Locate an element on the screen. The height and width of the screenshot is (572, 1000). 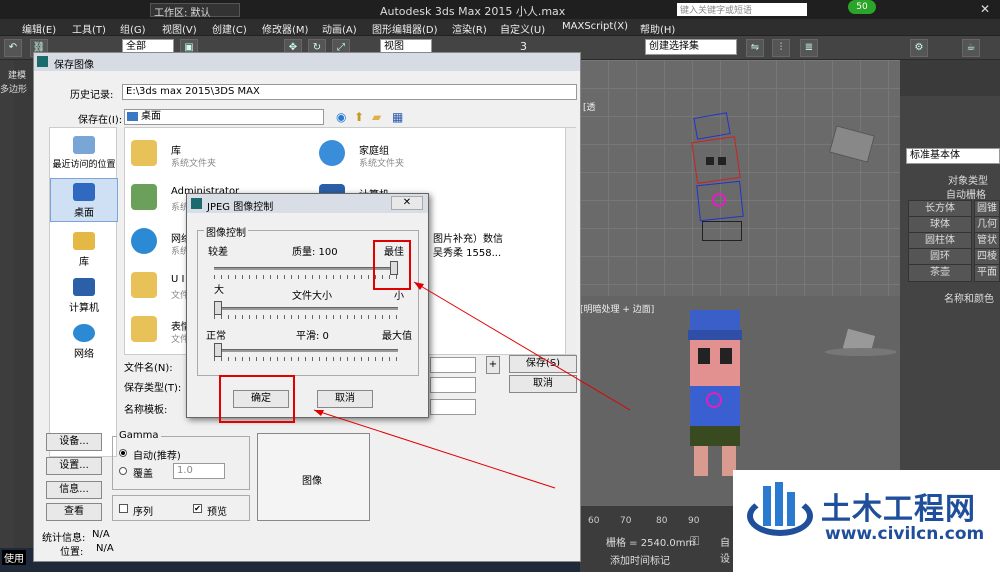
jpeg-dialog-titlebar: JPEG 图像控制 ✕ is located at coordinates (307, 203).